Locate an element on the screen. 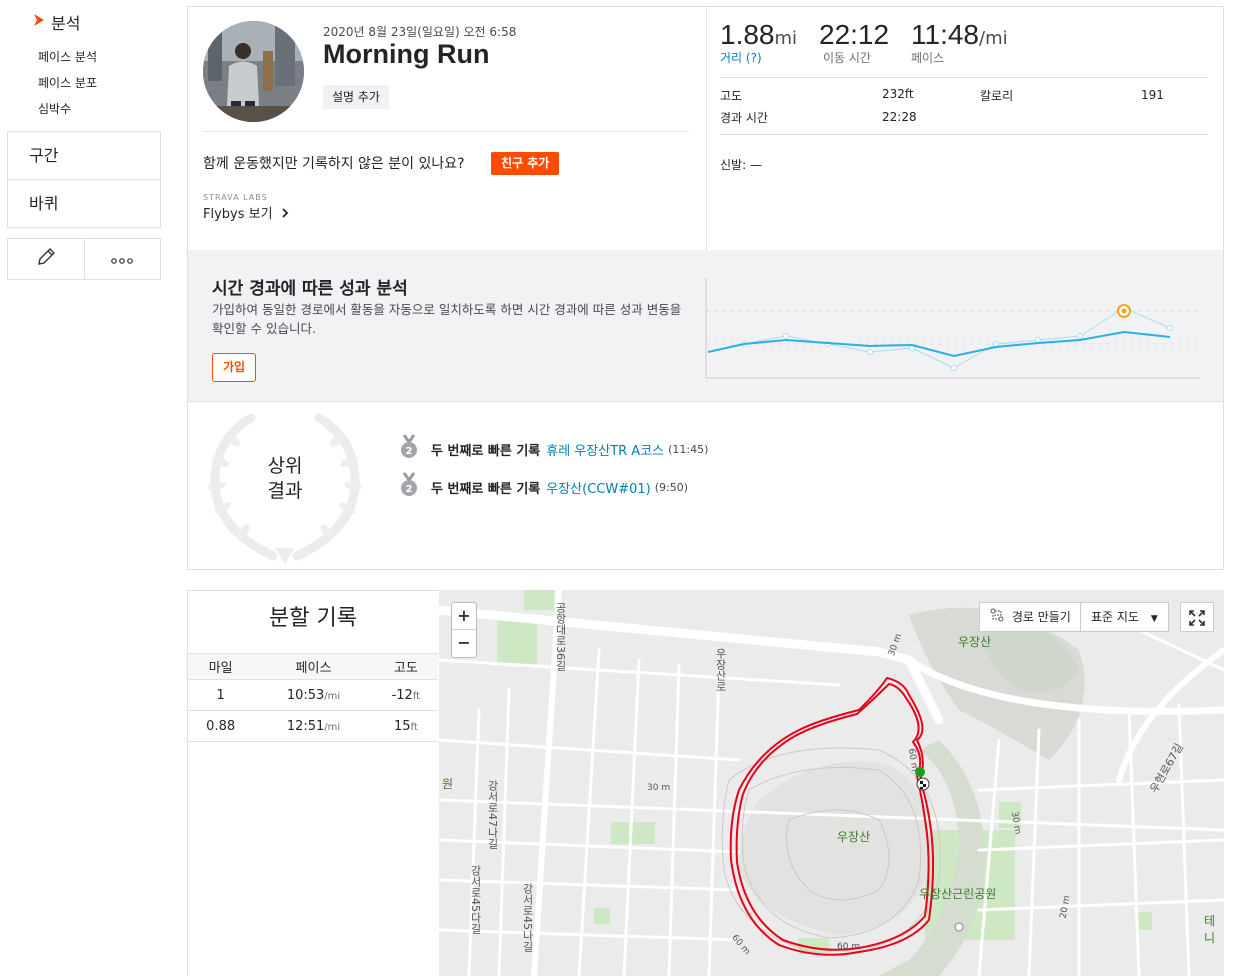  distance-label: 거리 (?) is located at coordinates (758, 57).